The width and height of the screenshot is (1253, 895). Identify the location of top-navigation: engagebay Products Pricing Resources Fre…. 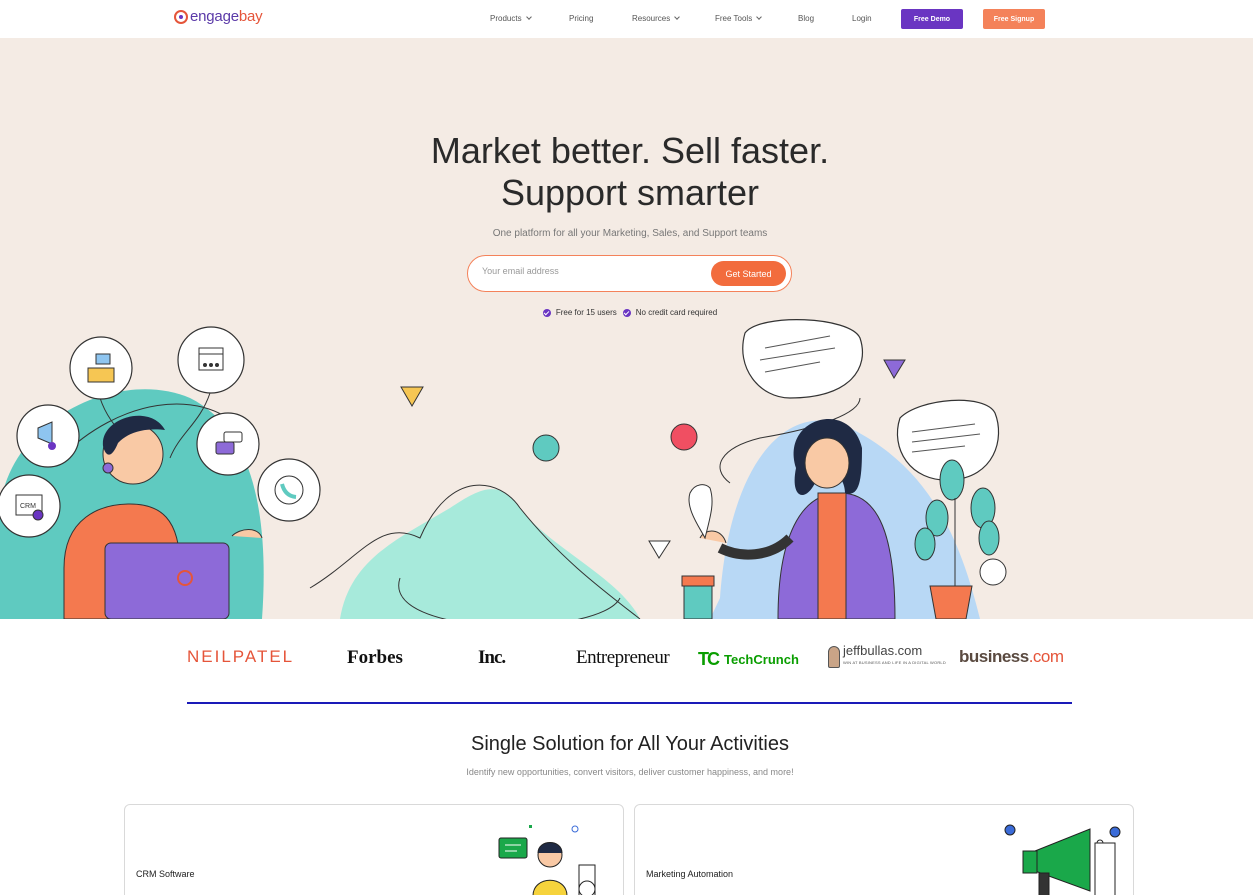
(626, 19).